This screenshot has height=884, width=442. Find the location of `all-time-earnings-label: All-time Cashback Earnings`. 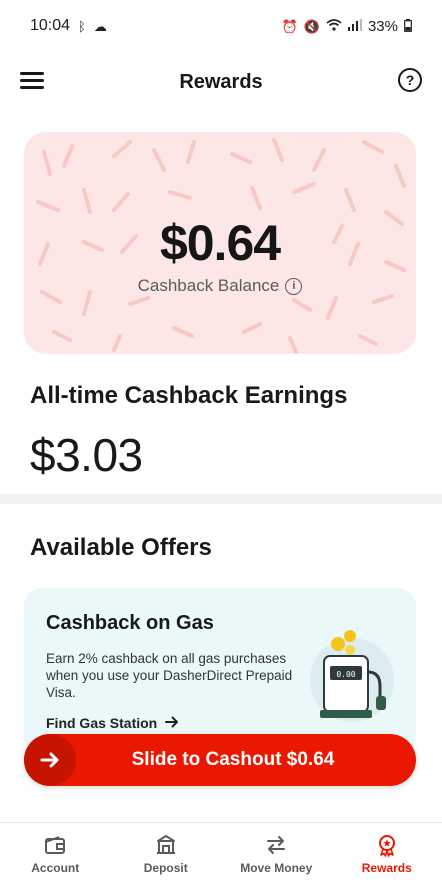

all-time-earnings-label: All-time Cashback Earnings is located at coordinates (189, 395).